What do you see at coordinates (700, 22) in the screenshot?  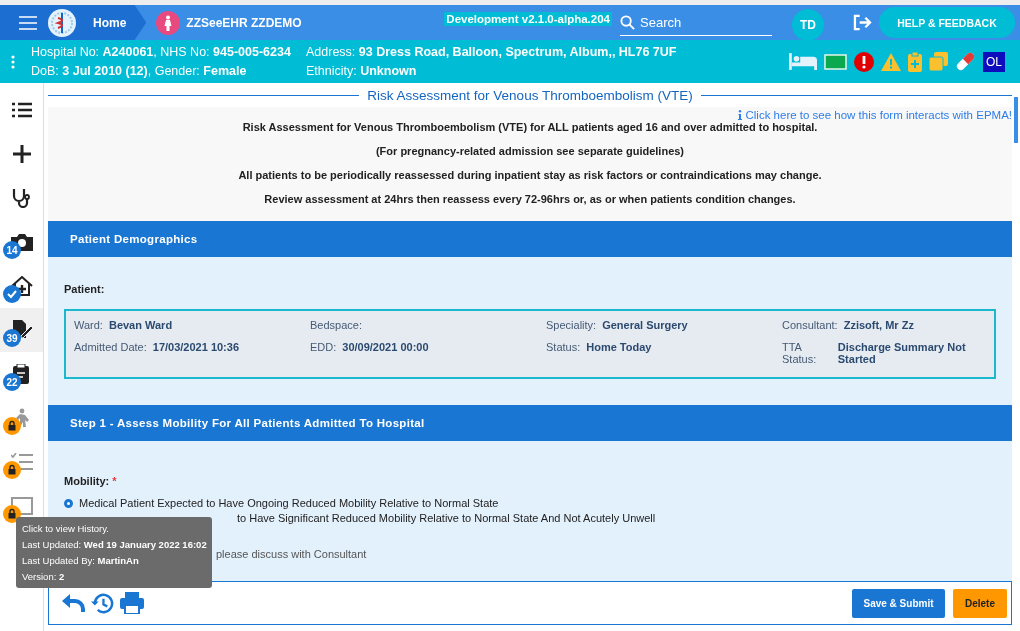 I see `search-field: Search` at bounding box center [700, 22].